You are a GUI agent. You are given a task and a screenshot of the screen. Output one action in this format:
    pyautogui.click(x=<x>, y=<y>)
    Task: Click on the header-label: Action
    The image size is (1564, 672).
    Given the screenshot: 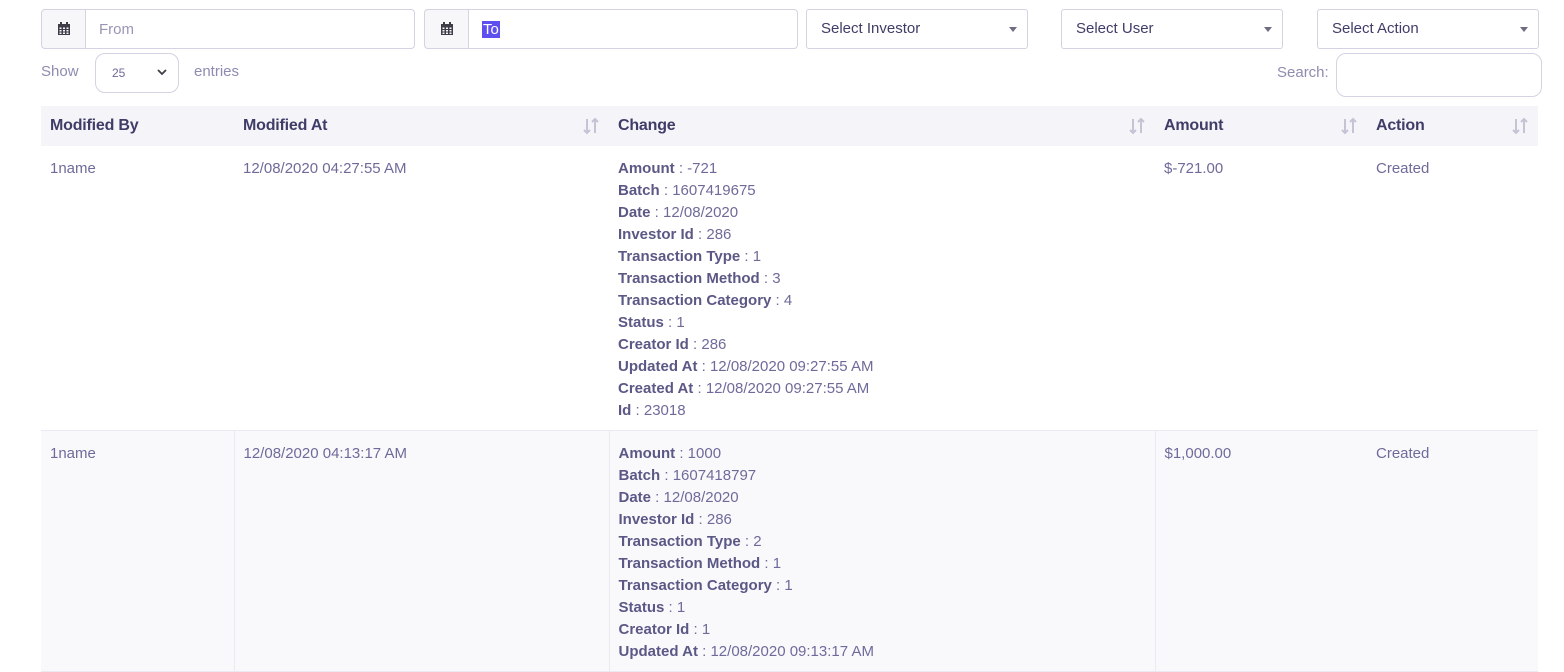 What is the action you would take?
    pyautogui.click(x=1400, y=125)
    